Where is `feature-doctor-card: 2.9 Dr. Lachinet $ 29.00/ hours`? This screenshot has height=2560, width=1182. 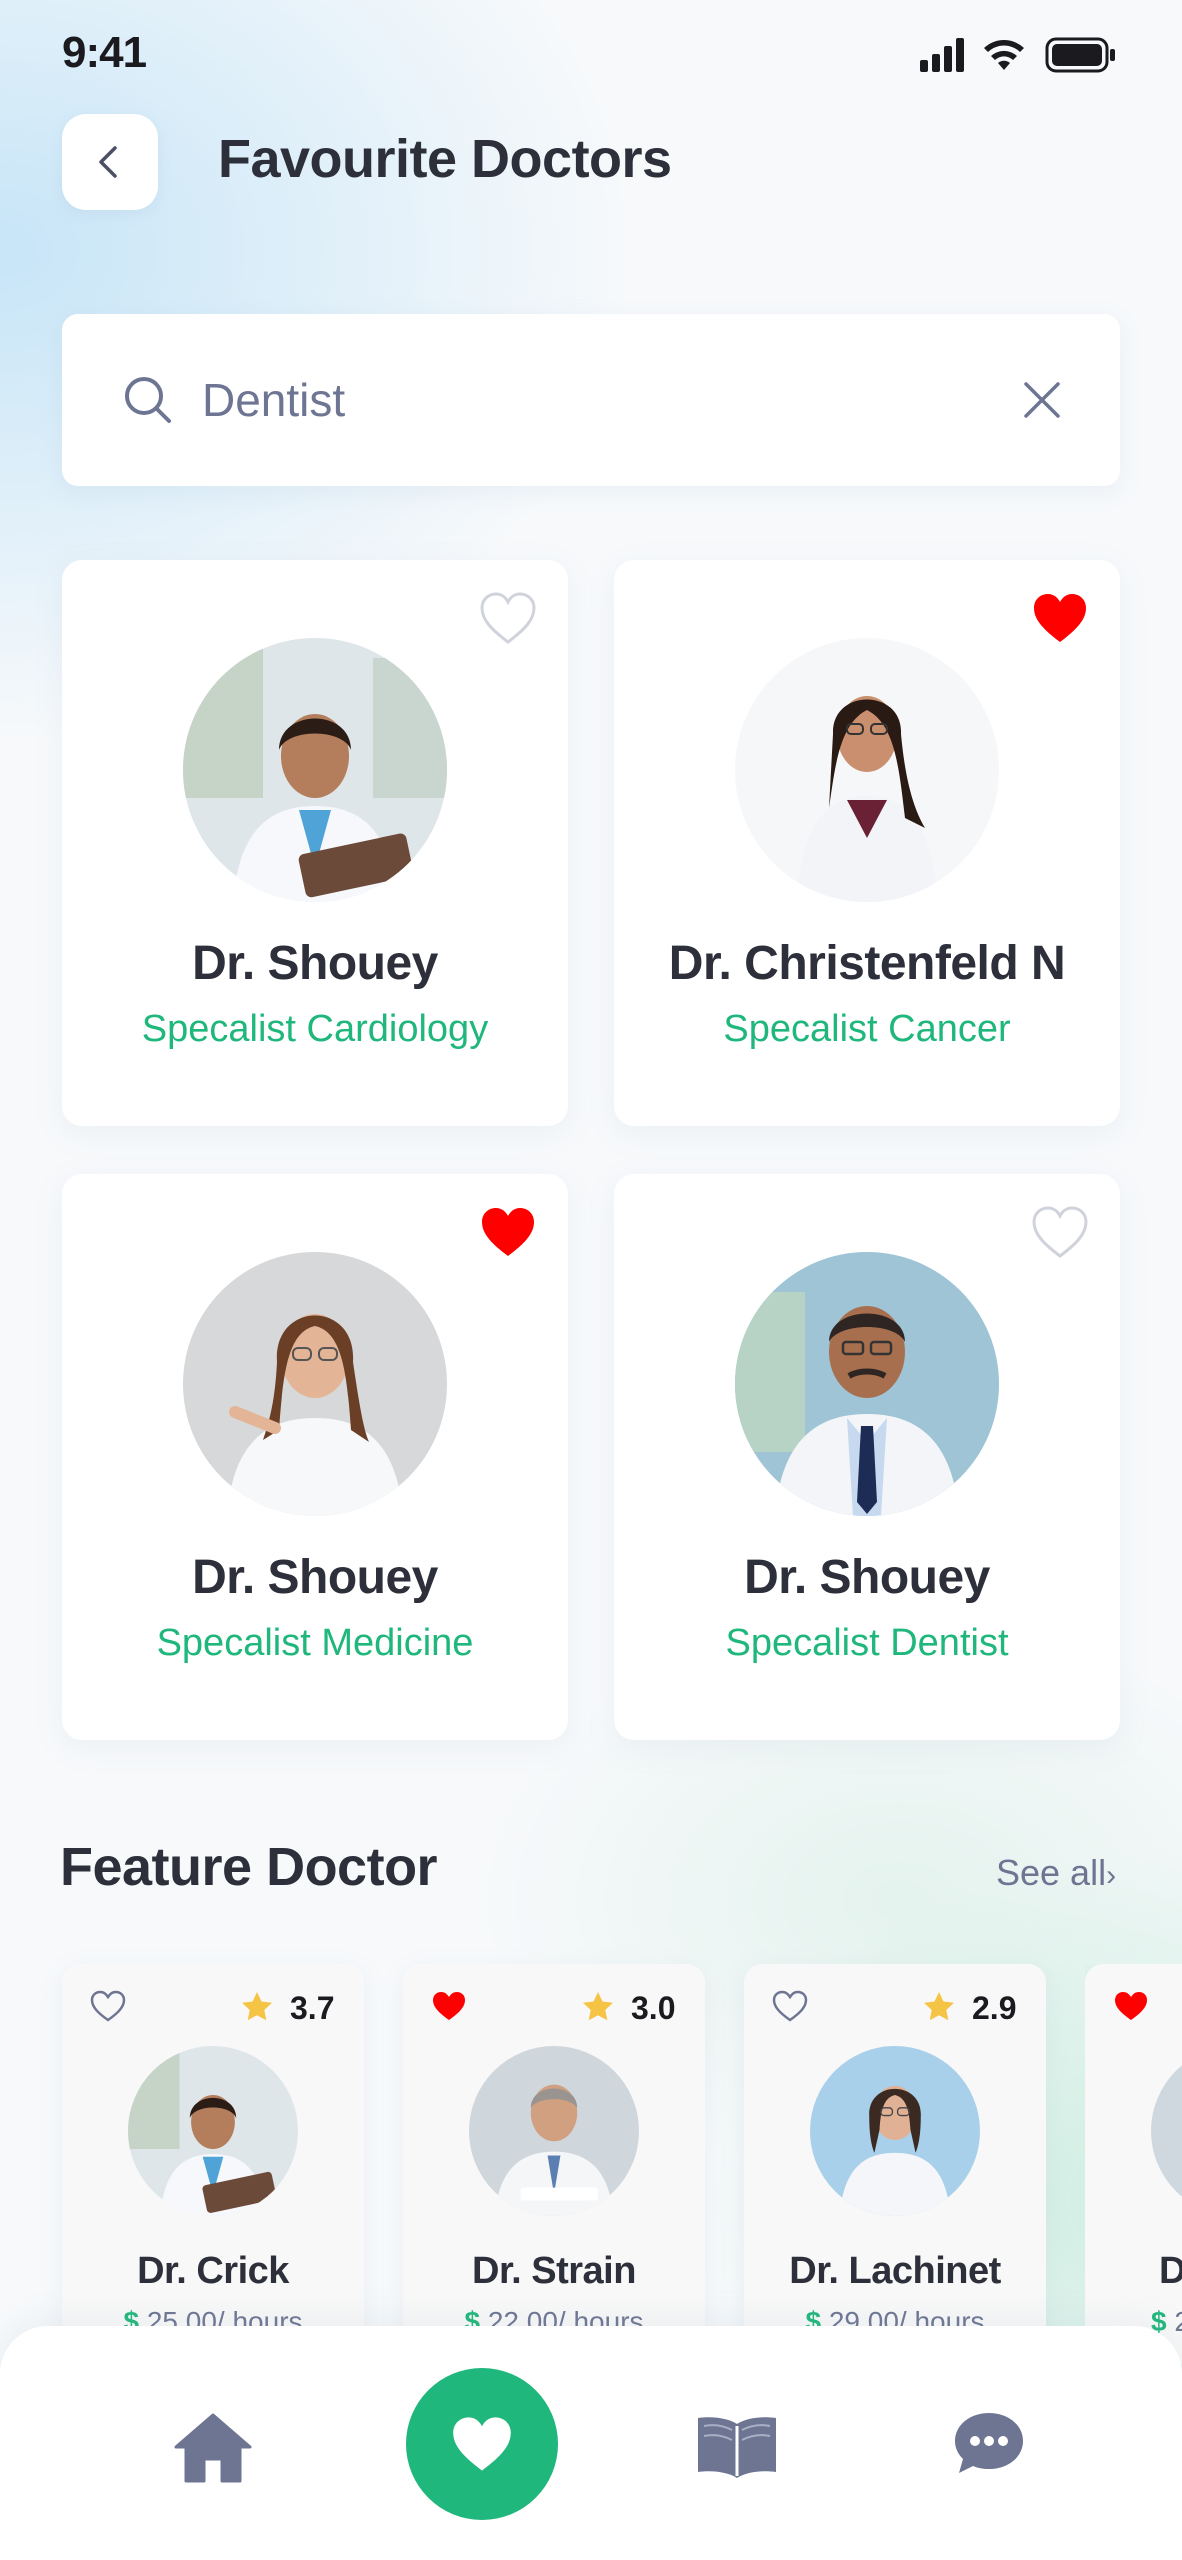 feature-doctor-card: 2.9 Dr. Lachinet $ 29.00/ hours is located at coordinates (895, 2164).